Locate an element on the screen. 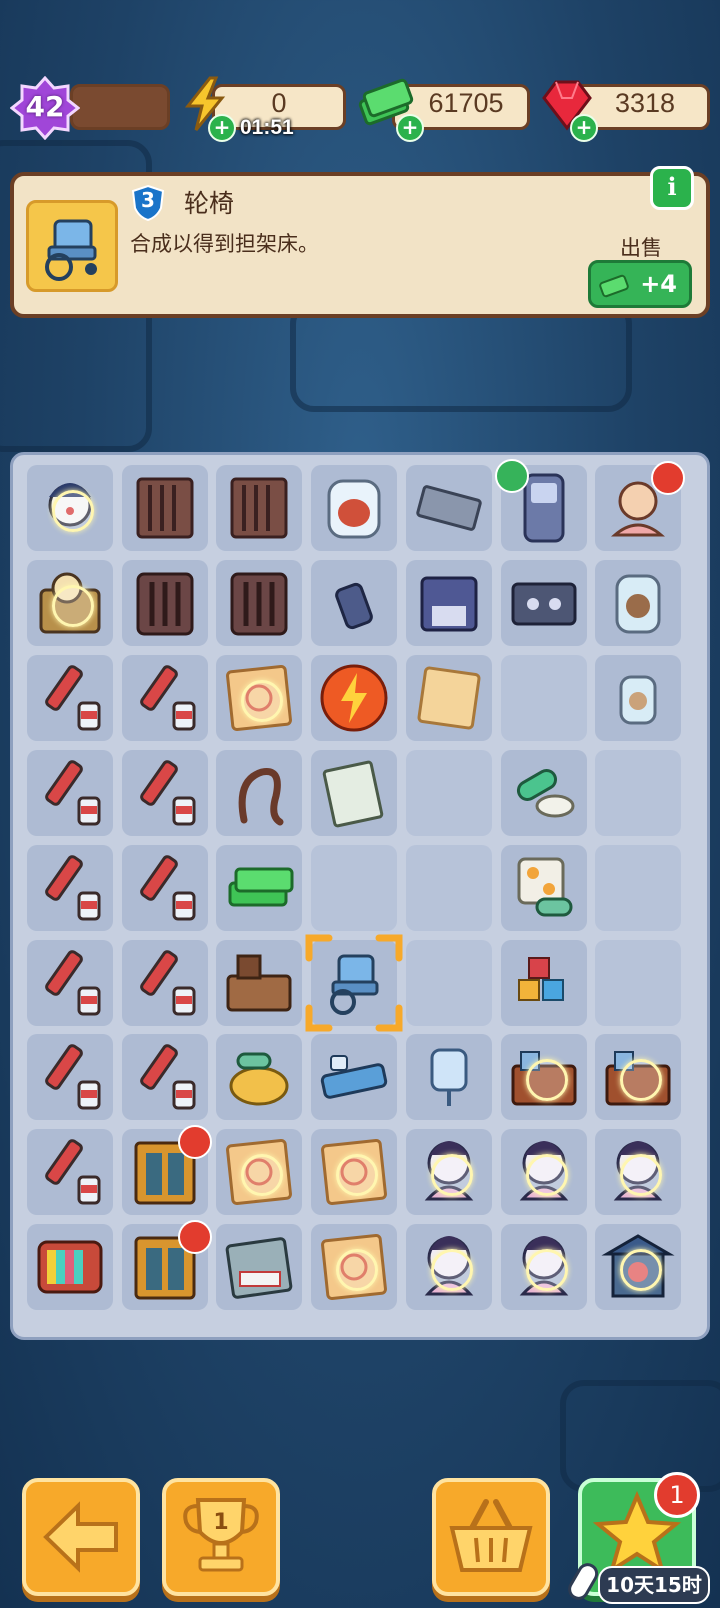 The image size is (720, 1608). board-cell-doll-clown is located at coordinates (70, 508).